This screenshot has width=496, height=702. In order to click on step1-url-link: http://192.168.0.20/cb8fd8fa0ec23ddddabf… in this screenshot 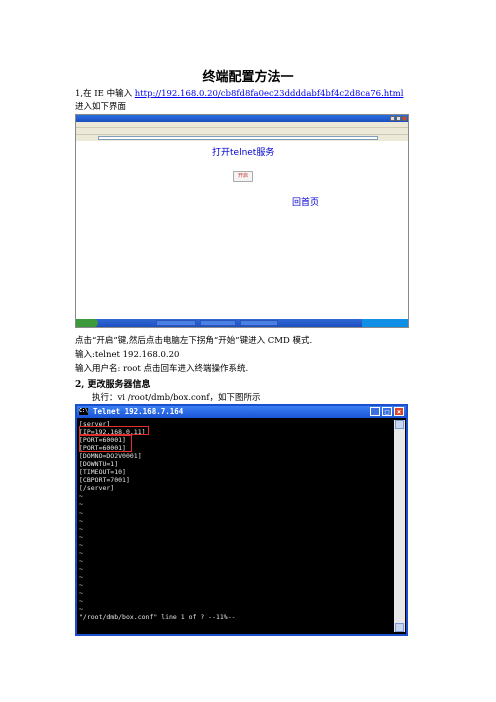, I will do `click(269, 94)`.